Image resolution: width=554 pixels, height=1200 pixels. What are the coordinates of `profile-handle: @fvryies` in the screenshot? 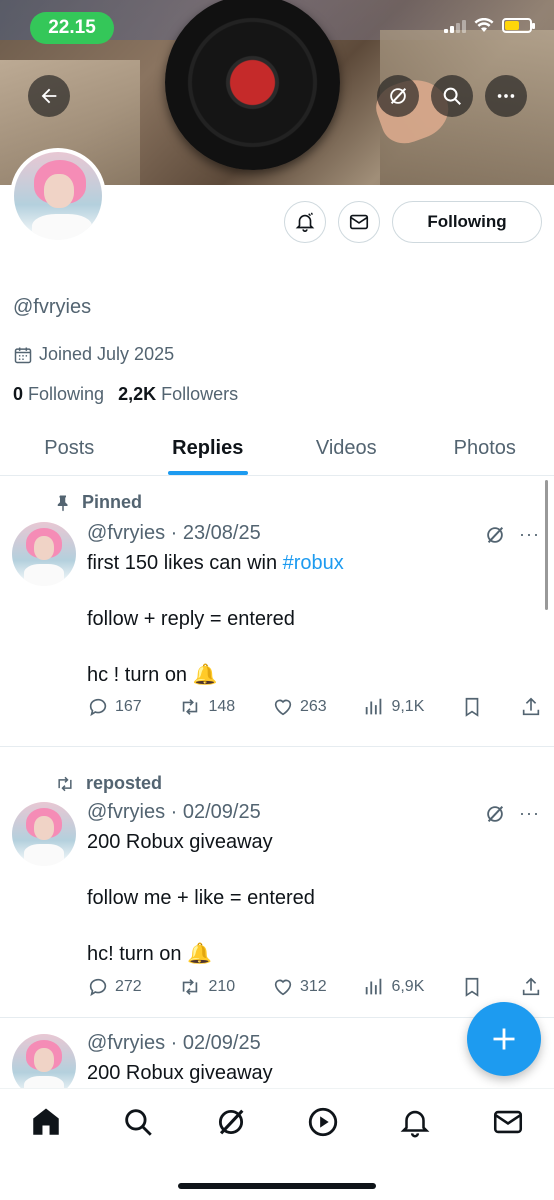 It's located at (52, 307).